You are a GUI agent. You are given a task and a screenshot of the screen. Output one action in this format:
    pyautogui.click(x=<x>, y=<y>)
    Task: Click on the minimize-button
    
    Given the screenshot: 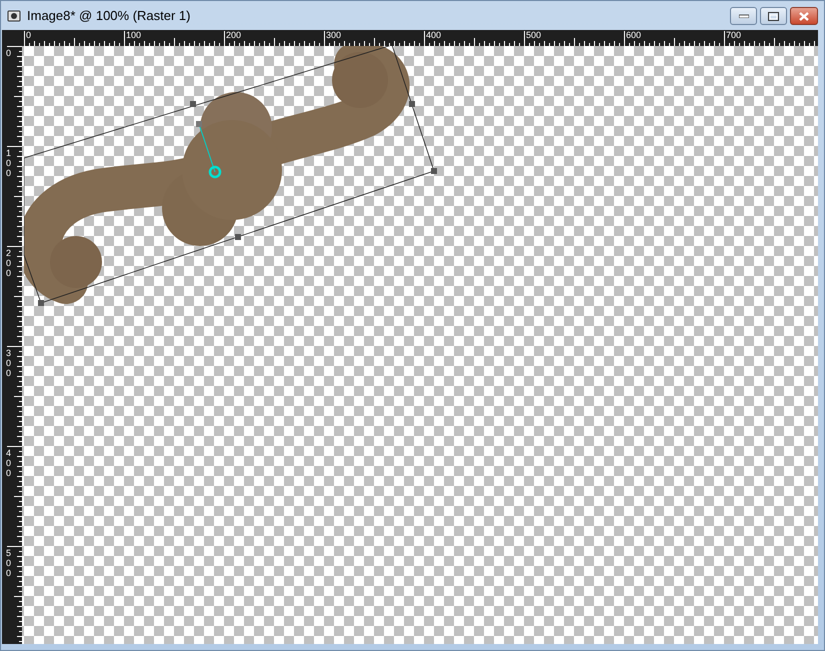 What is the action you would take?
    pyautogui.click(x=743, y=16)
    